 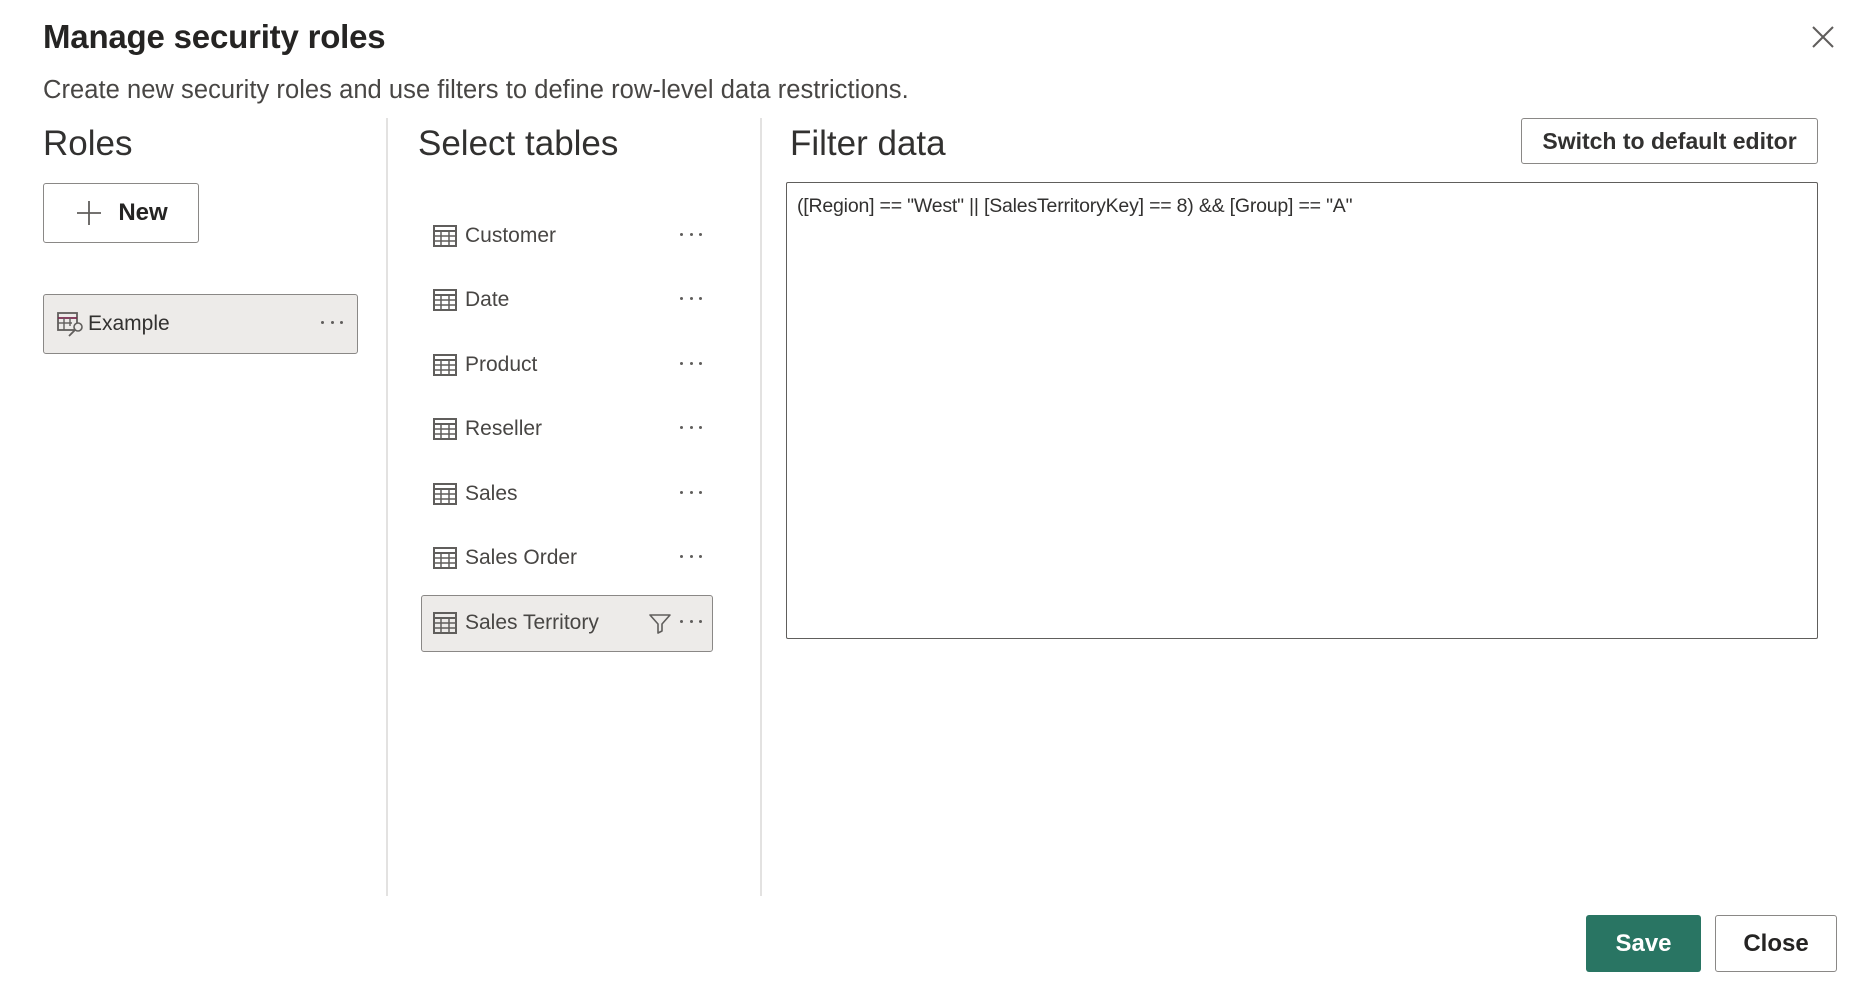 What do you see at coordinates (567, 300) in the screenshot?
I see `table-row-date: Date` at bounding box center [567, 300].